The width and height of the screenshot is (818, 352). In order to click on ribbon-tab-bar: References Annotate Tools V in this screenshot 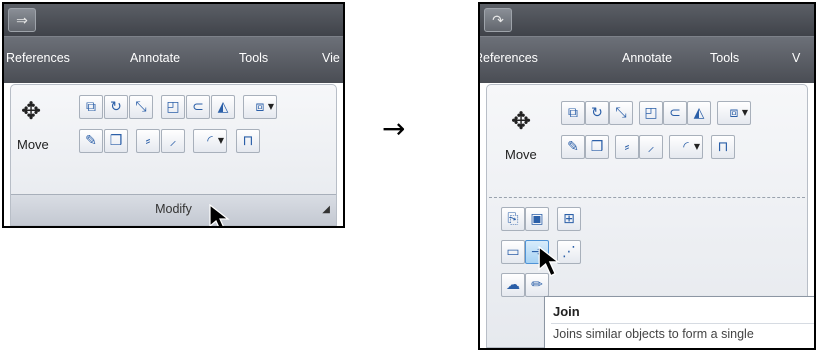, I will do `click(647, 59)`.